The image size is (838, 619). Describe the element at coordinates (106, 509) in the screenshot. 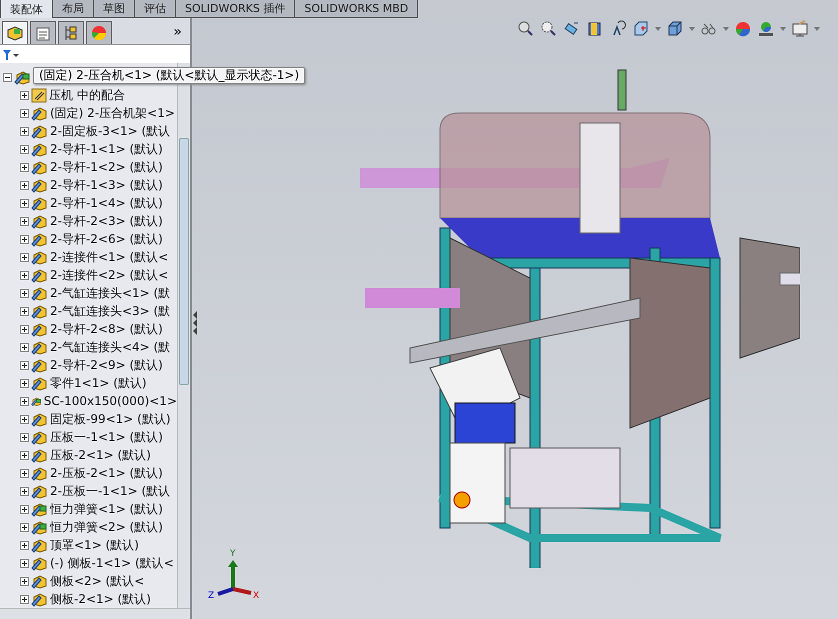

I see `tree-item: 恒力弹簧<1> (默认)` at that location.